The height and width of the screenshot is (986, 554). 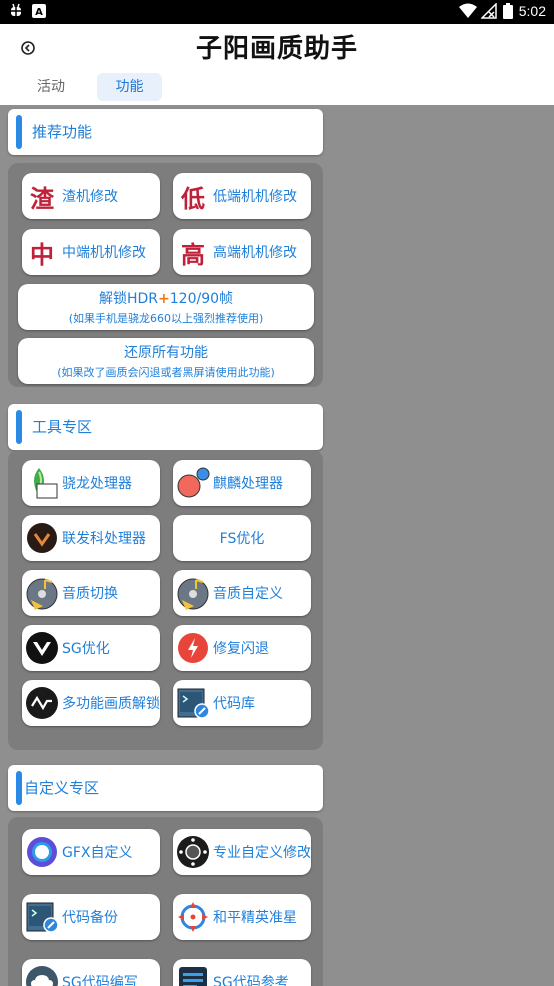 What do you see at coordinates (193, 852) in the screenshot?
I see `dial-icon` at bounding box center [193, 852].